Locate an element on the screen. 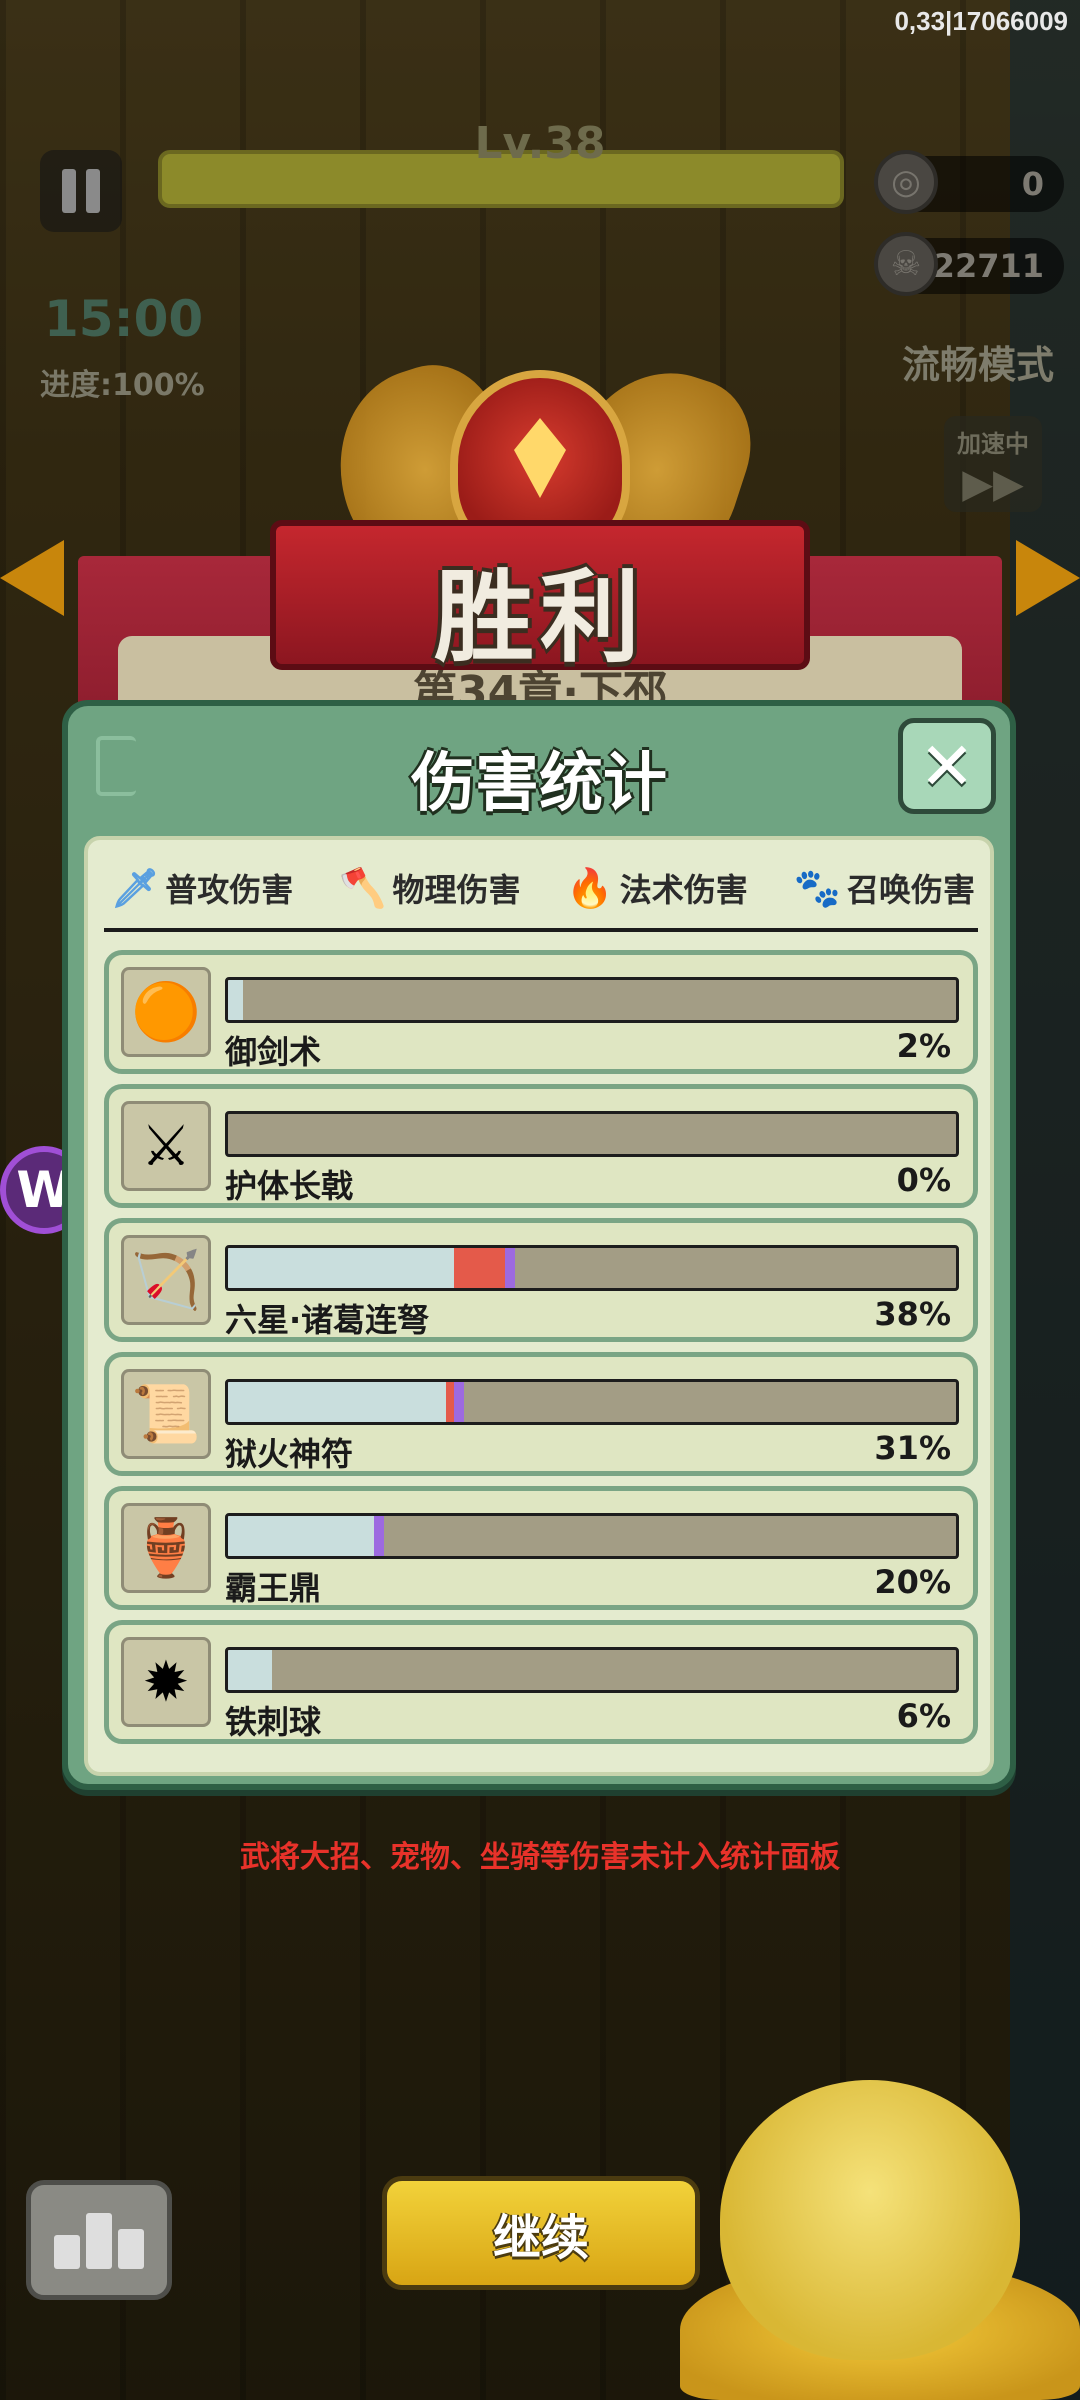  victory-title: 胜利 is located at coordinates (540, 617).